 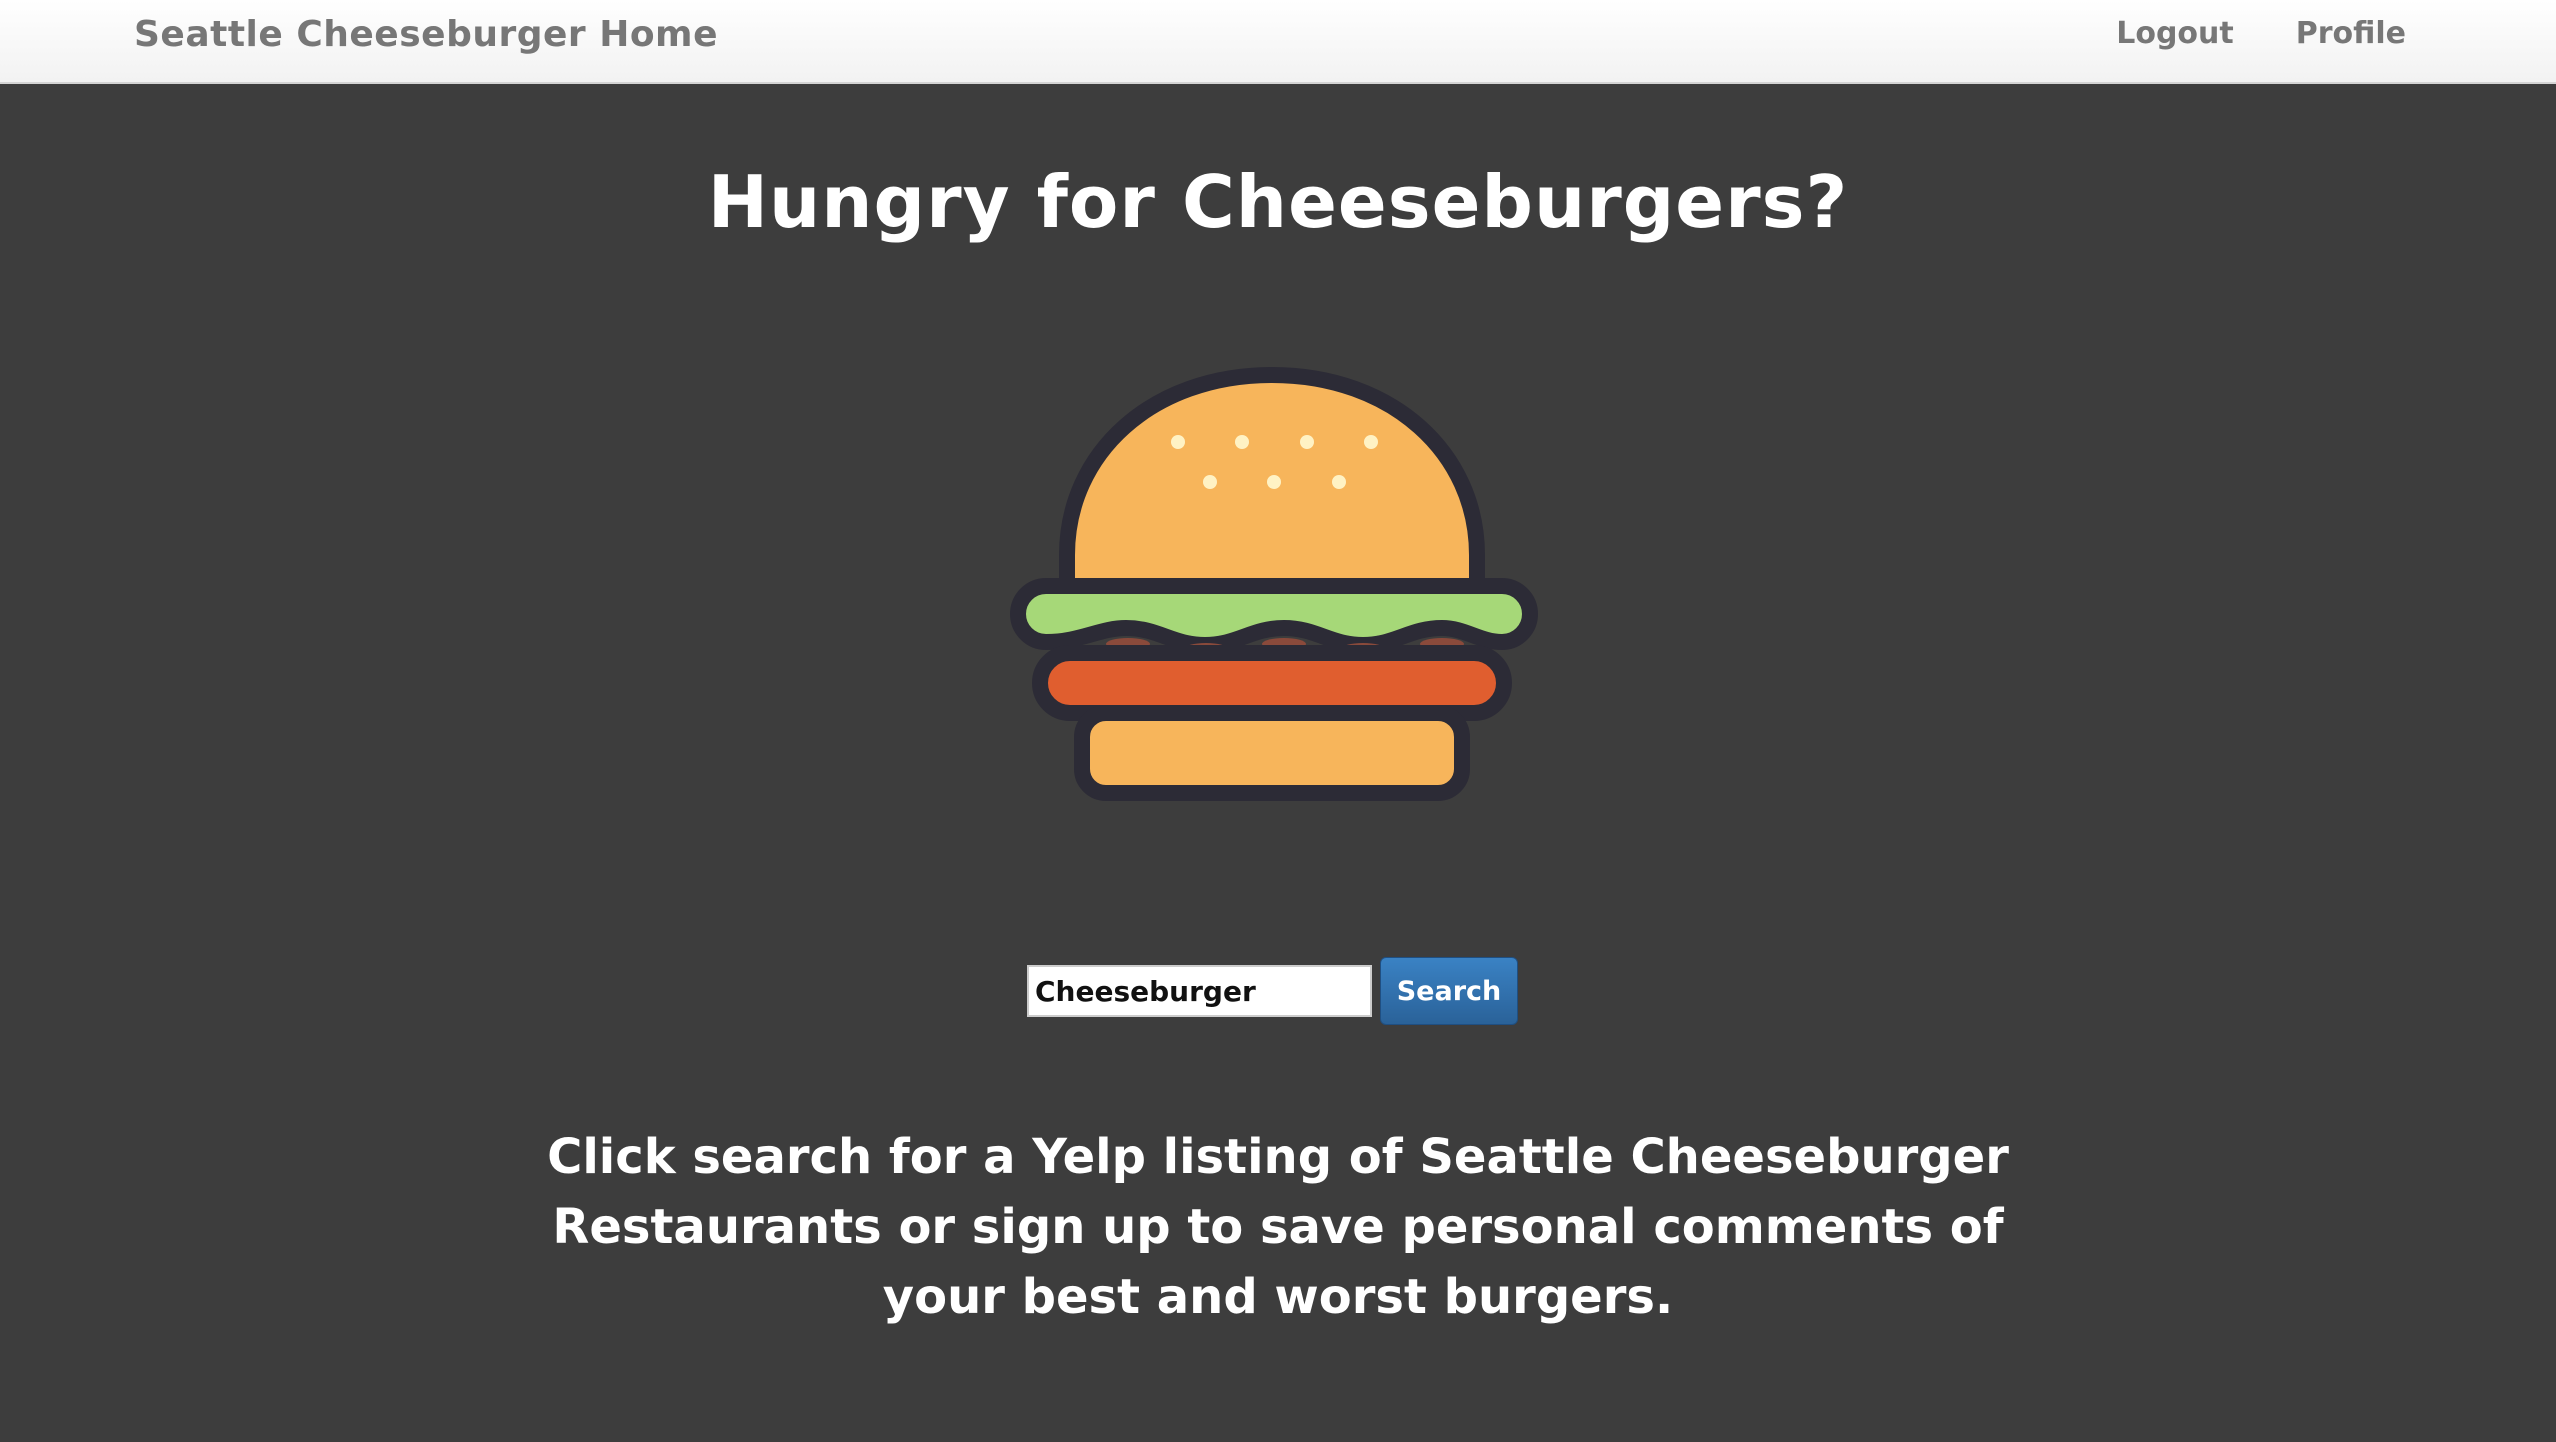 I want to click on search-input, so click(x=1199, y=991).